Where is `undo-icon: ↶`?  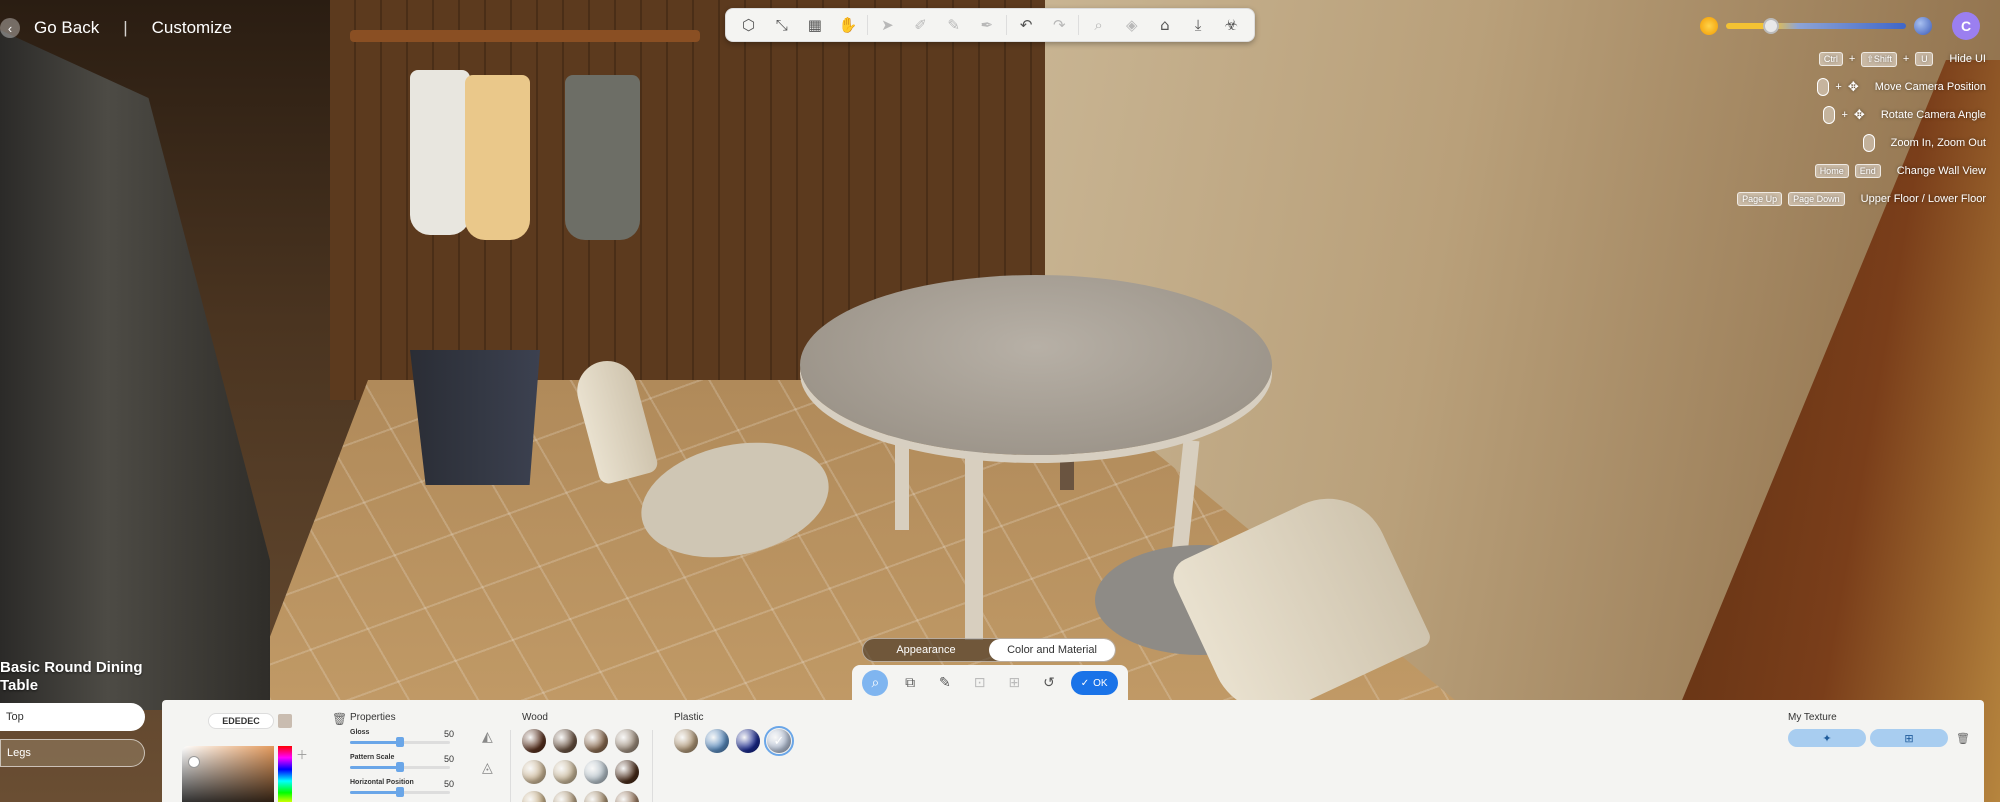
undo-icon: ↶ is located at coordinates (1026, 25).